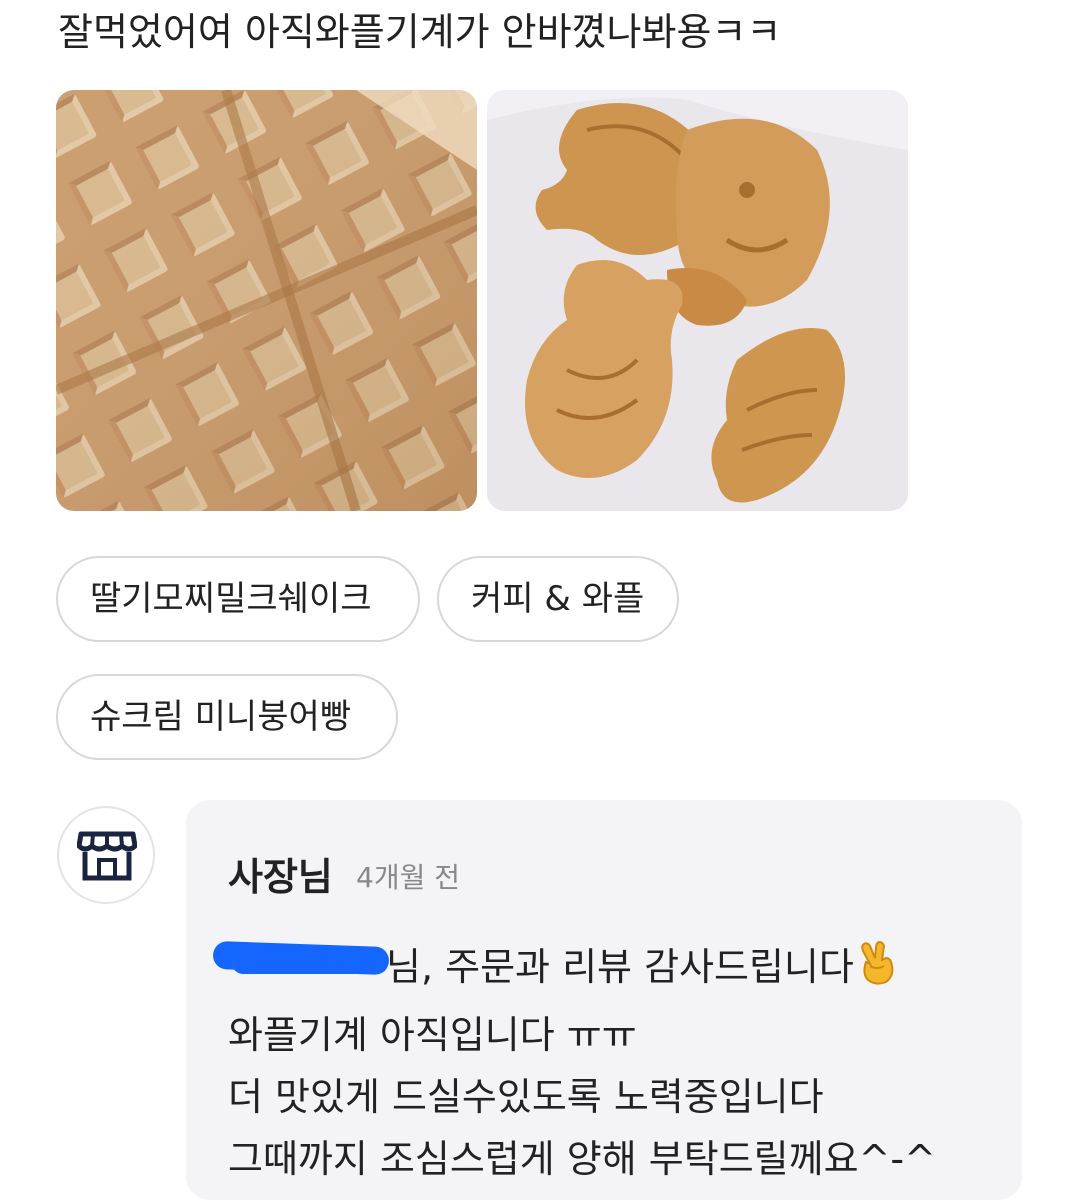  Describe the element at coordinates (582, 1159) in the screenshot. I see `reply-line-4: 그때까지 조심스럽게 양해 부탁드릴께요^-^` at that location.